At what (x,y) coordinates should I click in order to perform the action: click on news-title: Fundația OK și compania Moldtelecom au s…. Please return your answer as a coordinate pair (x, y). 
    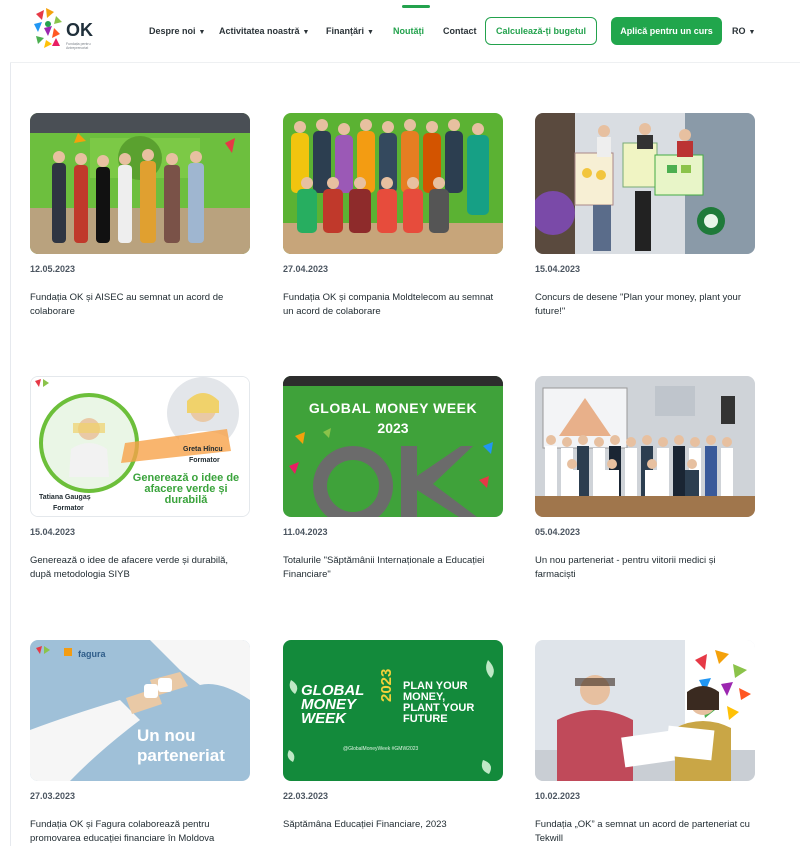
    Looking at the image, I should click on (391, 305).